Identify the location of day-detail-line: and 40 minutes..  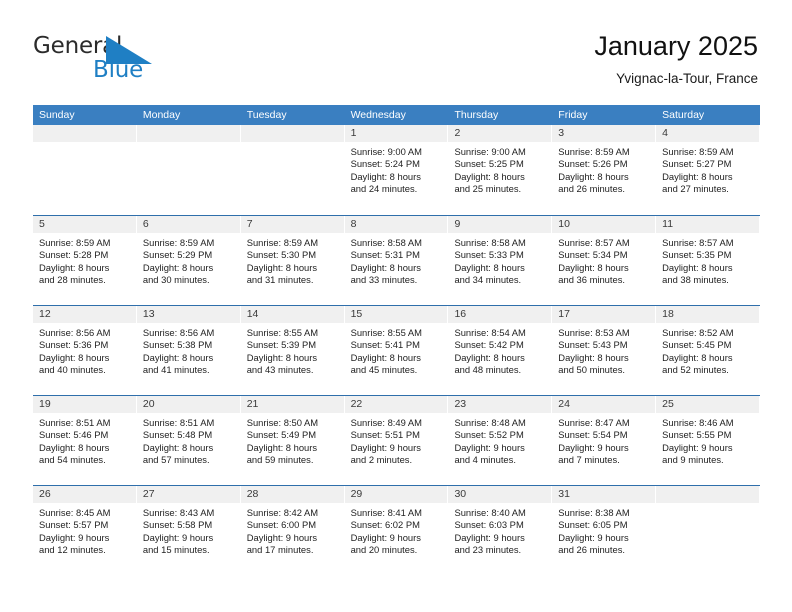
(72, 370).